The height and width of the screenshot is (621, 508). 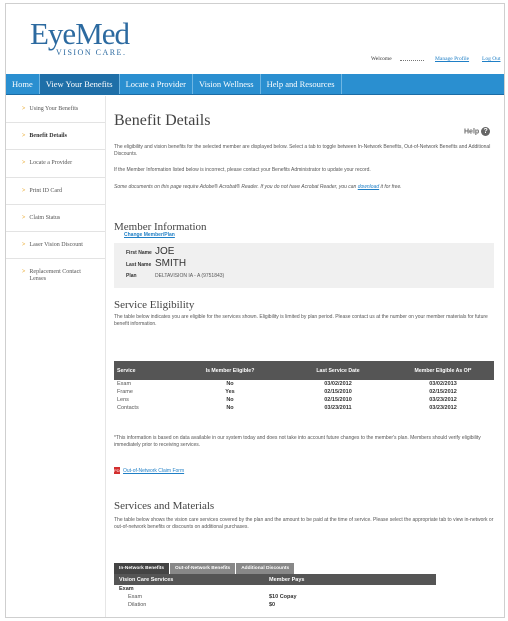 What do you see at coordinates (390, 187) in the screenshot?
I see `acrobat-note-post: it for free.` at bounding box center [390, 187].